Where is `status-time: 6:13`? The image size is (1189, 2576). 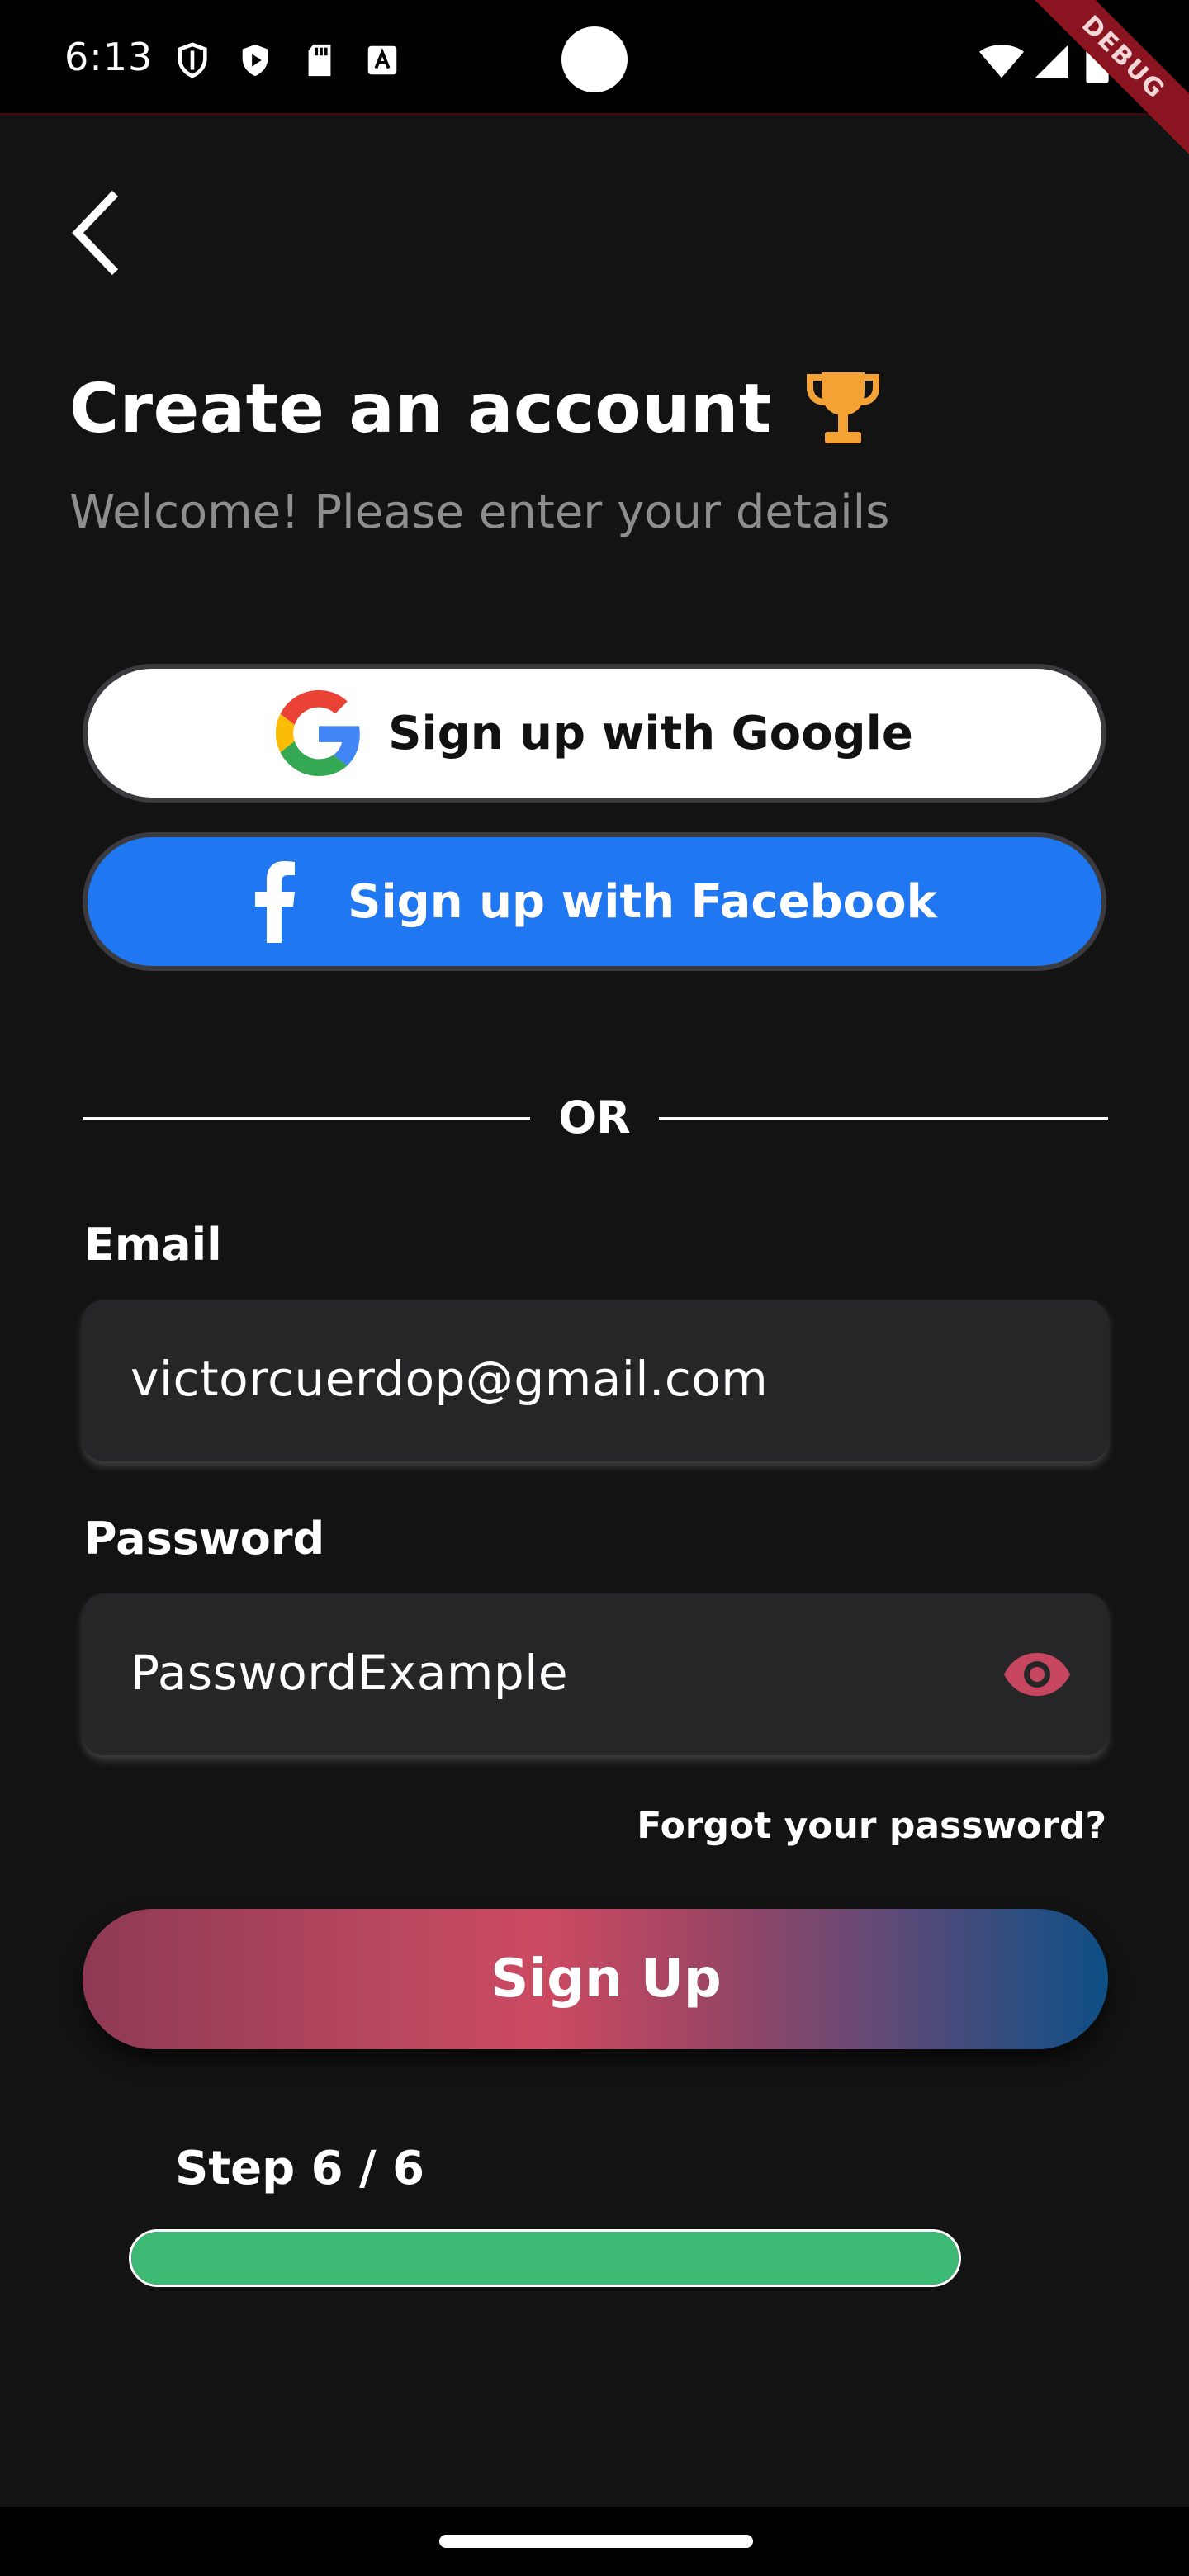
status-time: 6:13 is located at coordinates (109, 57).